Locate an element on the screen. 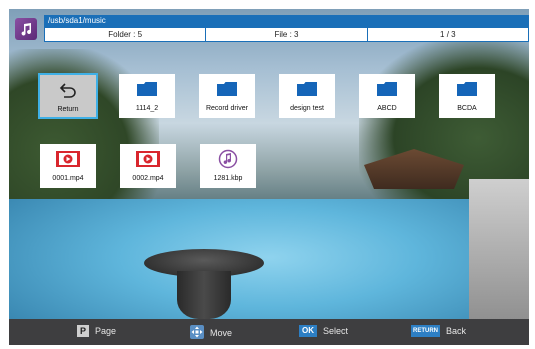 This screenshot has width=535, height=349. item-file-1281-kbp: 1281.kbp is located at coordinates (228, 166).